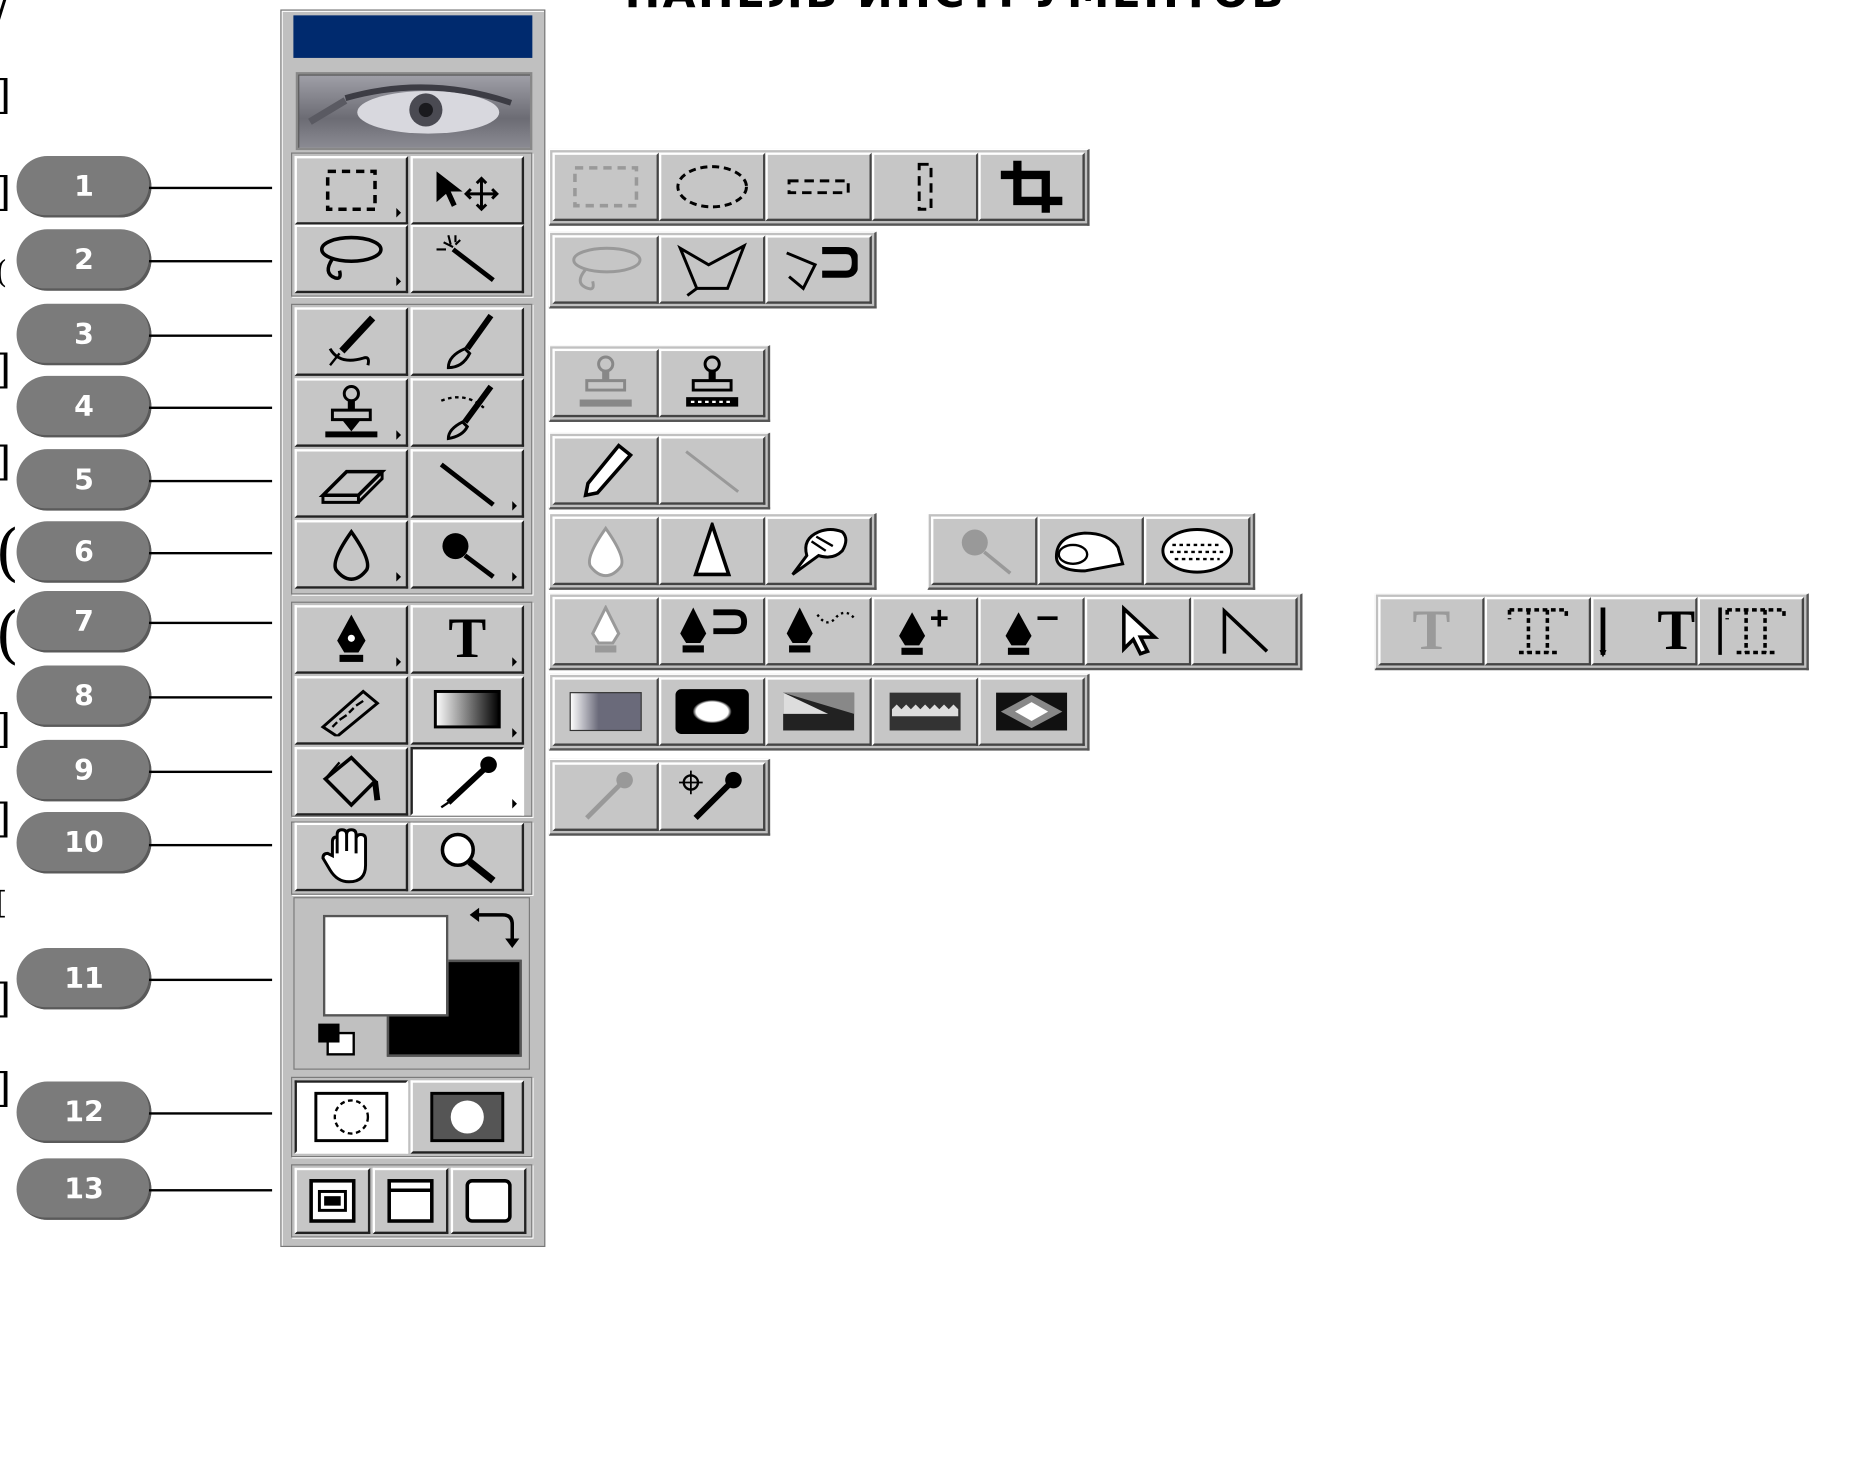 The width and height of the screenshot is (1854, 1474). I want to click on tool-type: T, so click(467, 639).